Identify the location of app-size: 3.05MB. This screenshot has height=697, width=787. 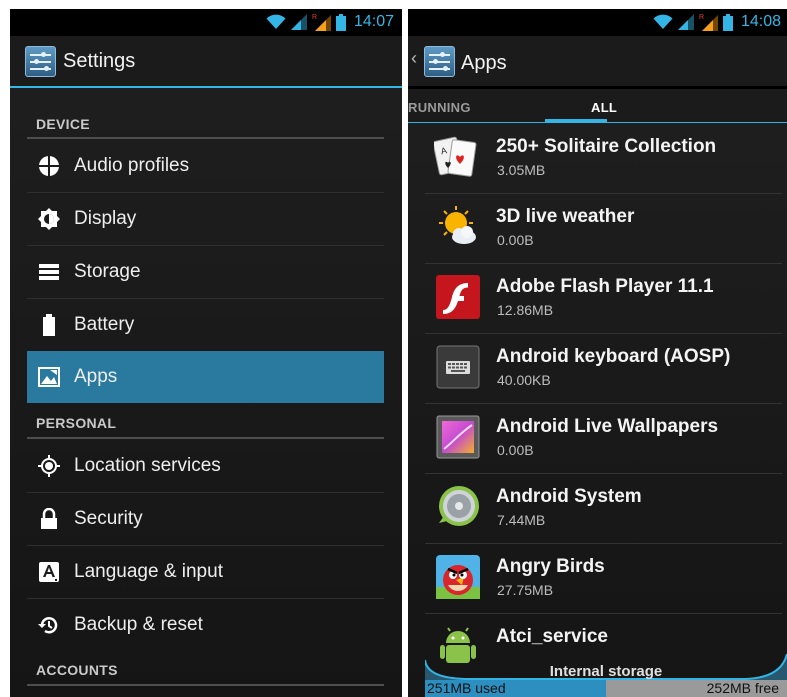
(521, 170).